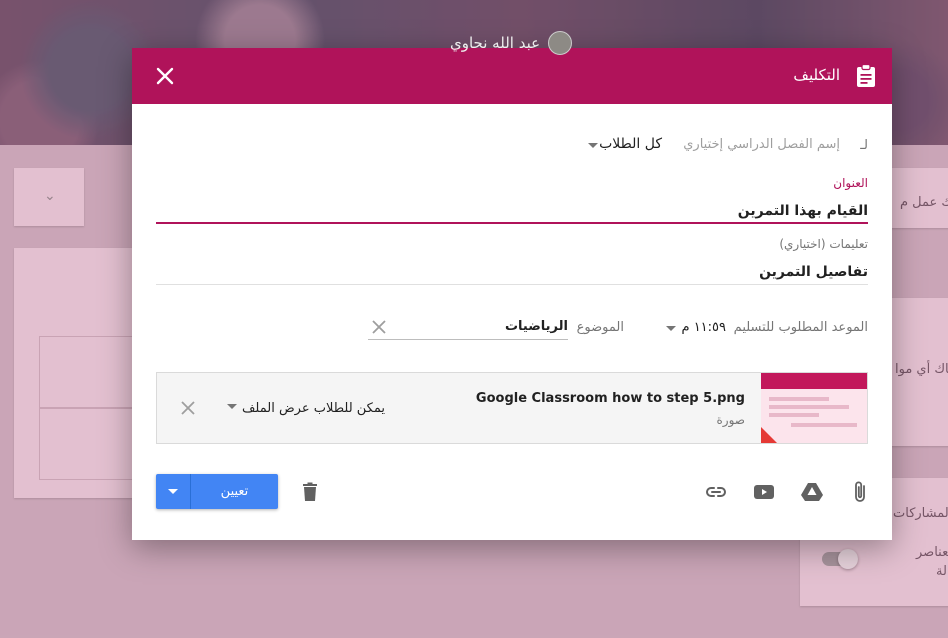  Describe the element at coordinates (468, 339) in the screenshot. I see `topic-underline` at that location.